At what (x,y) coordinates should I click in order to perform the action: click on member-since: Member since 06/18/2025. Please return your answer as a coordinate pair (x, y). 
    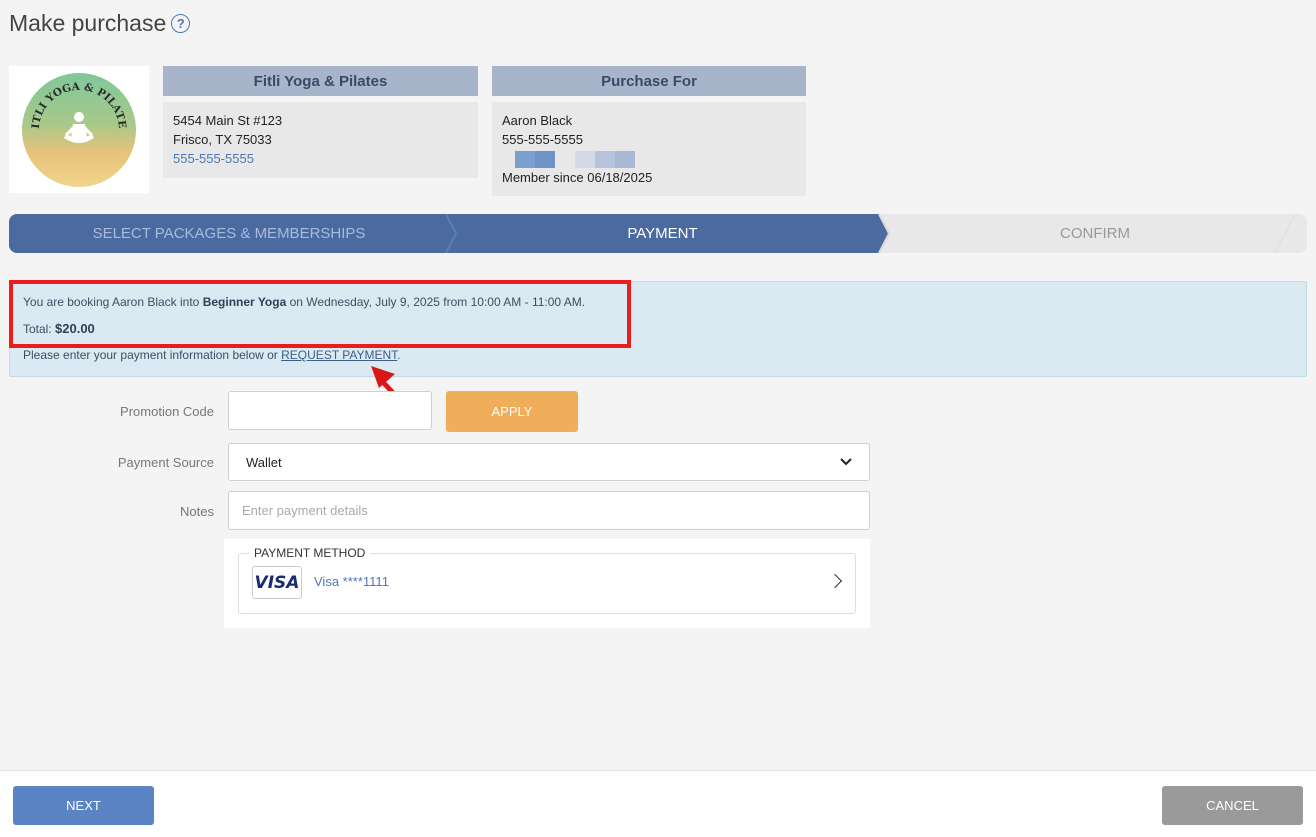
    Looking at the image, I should click on (577, 177).